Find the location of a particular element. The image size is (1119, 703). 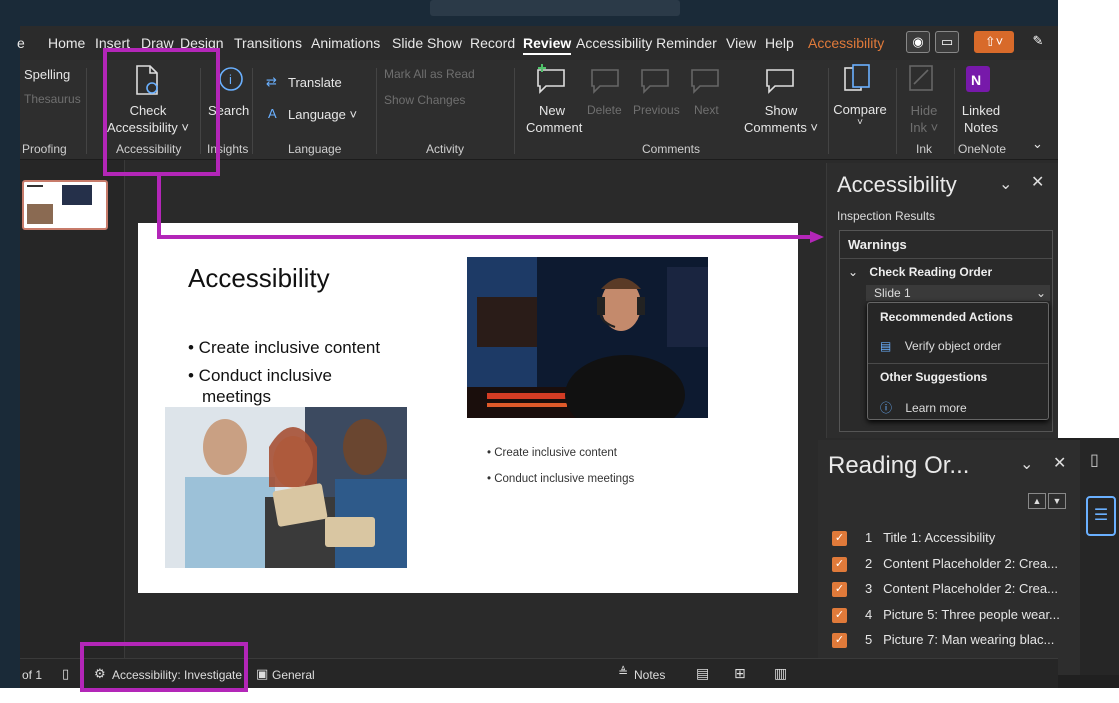

sensitivity-icon: ▣ is located at coordinates (262, 673).